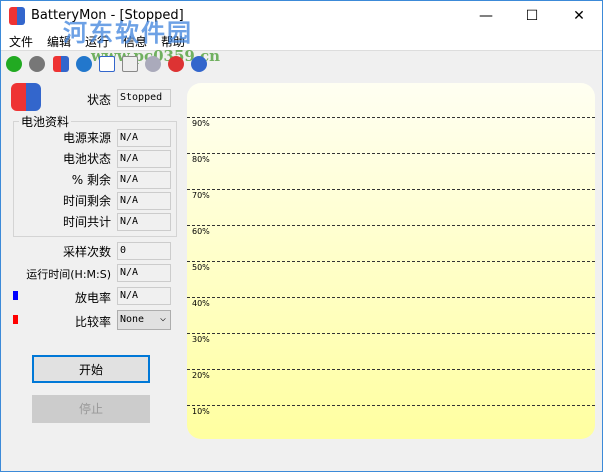 Image resolution: width=603 pixels, height=472 pixels. I want to click on settings-icon, so click(153, 64).